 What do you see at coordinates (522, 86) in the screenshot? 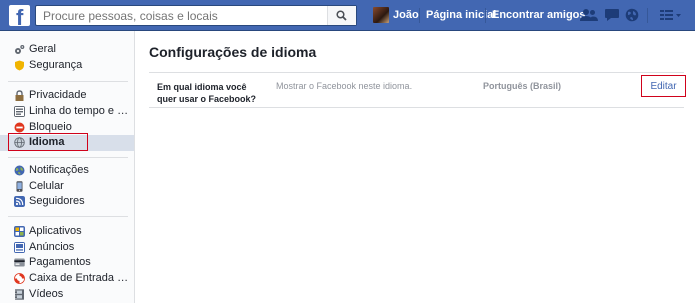
I see `setting-current-value: Português (Brasil)` at bounding box center [522, 86].